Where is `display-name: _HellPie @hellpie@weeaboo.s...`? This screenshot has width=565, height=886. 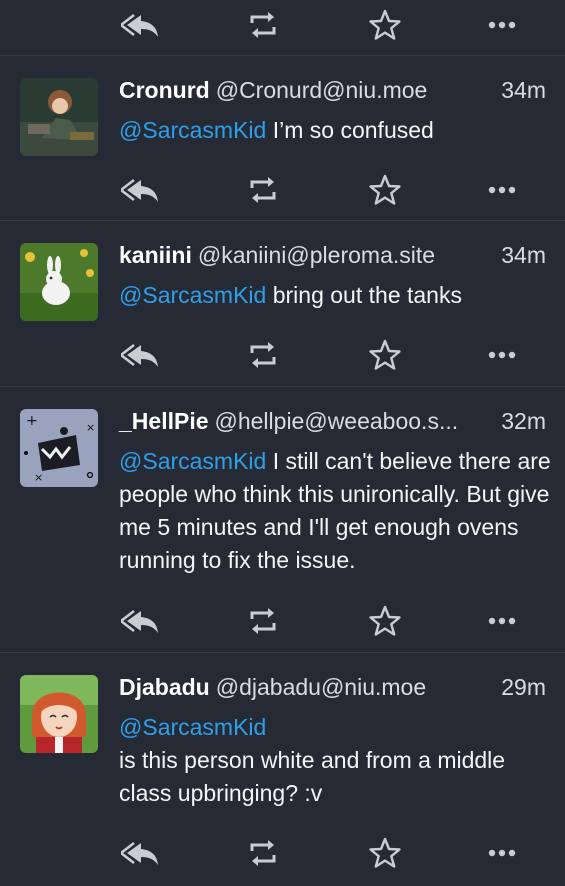 display-name: _HellPie @hellpie@weeaboo.s... is located at coordinates (288, 421).